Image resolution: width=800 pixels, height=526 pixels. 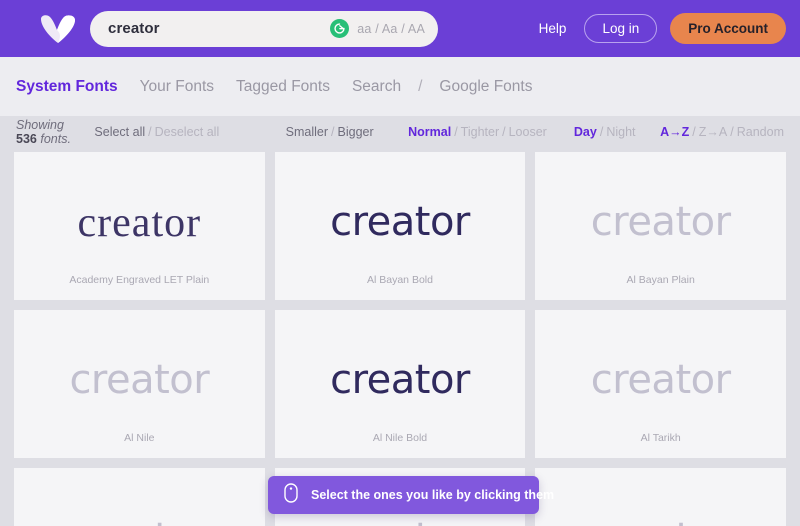 I want to click on font-card: creator Al Bayan Bold, so click(x=400, y=226).